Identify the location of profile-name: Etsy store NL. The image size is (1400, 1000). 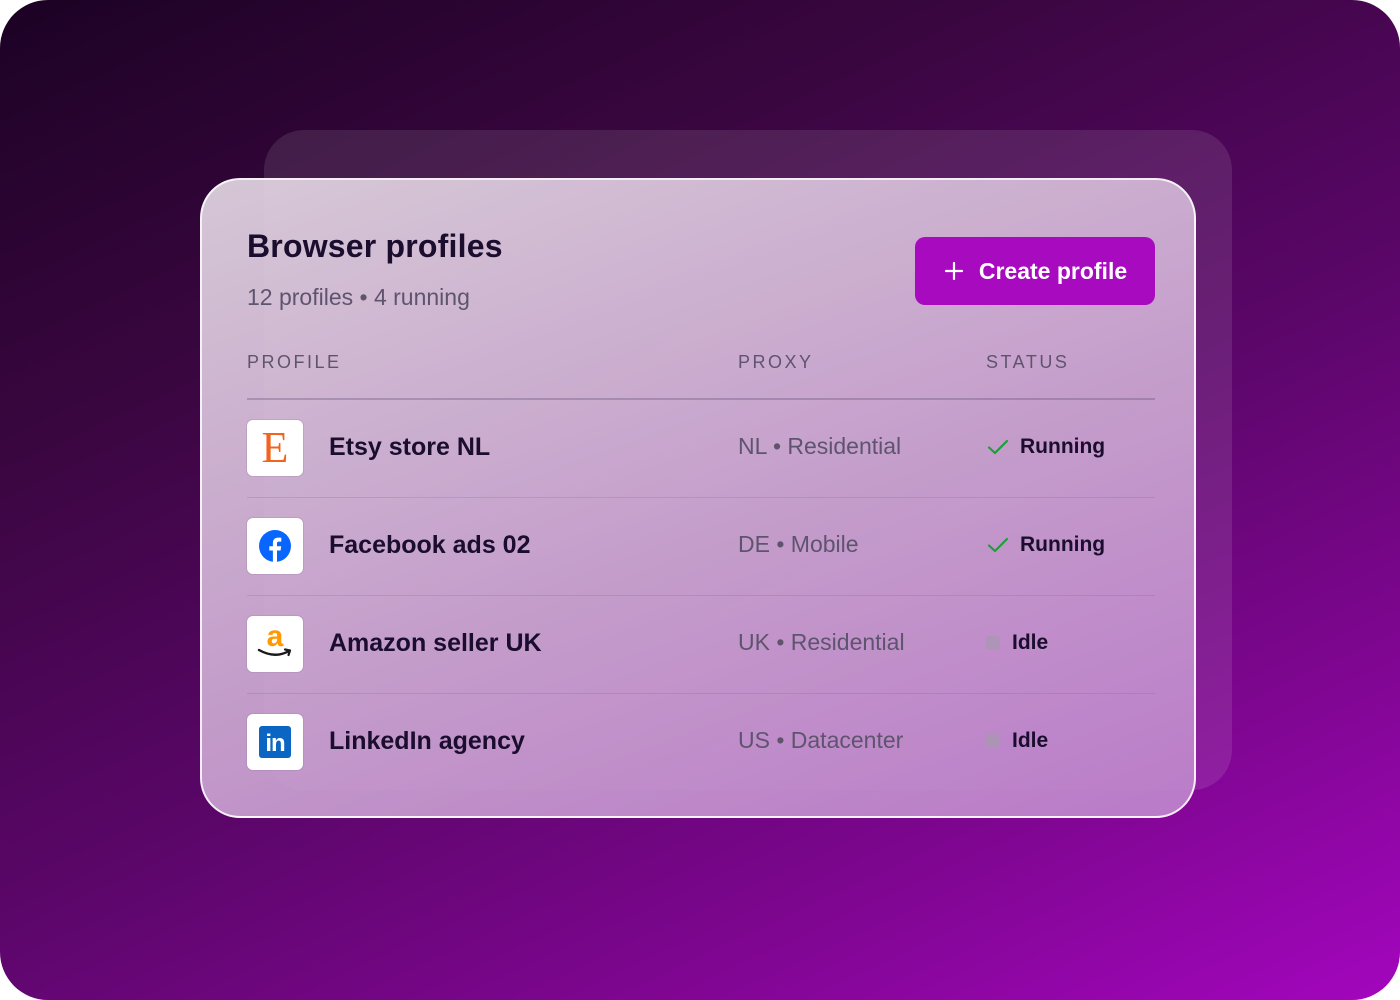
(410, 447).